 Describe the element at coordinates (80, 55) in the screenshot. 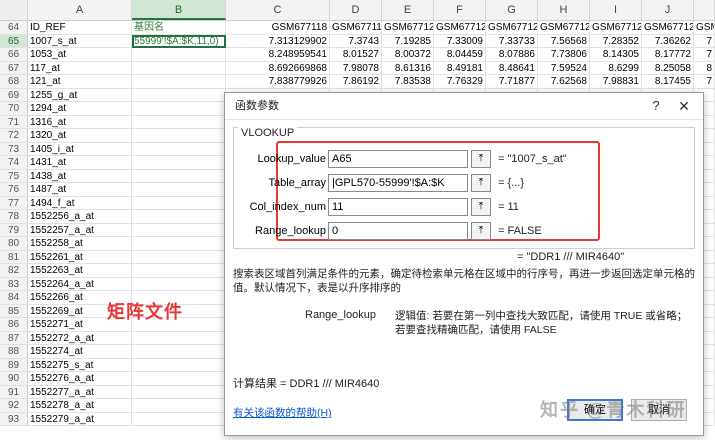

I see `cell: 1053_at` at that location.